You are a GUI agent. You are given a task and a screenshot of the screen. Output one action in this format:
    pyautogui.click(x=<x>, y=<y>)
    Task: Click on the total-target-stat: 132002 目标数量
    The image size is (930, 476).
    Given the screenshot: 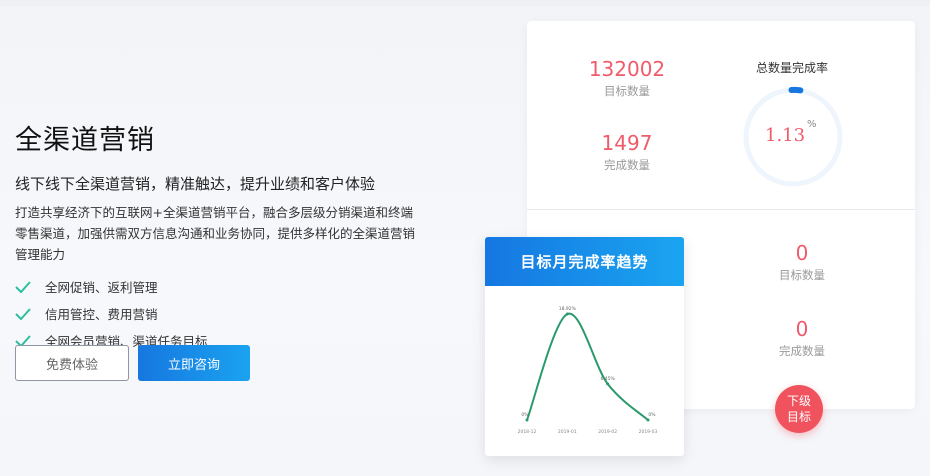 What is the action you would take?
    pyautogui.click(x=627, y=78)
    